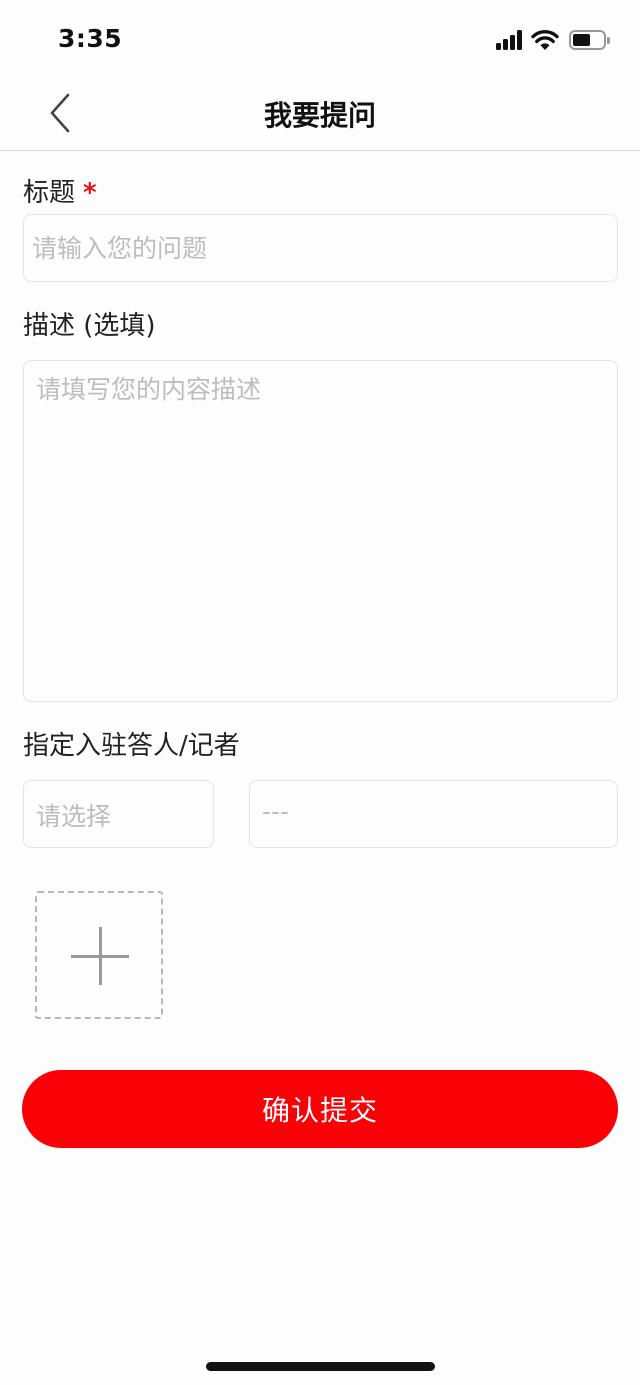 The image size is (640, 1385). Describe the element at coordinates (90, 38) in the screenshot. I see `status-time: 3:35` at that location.